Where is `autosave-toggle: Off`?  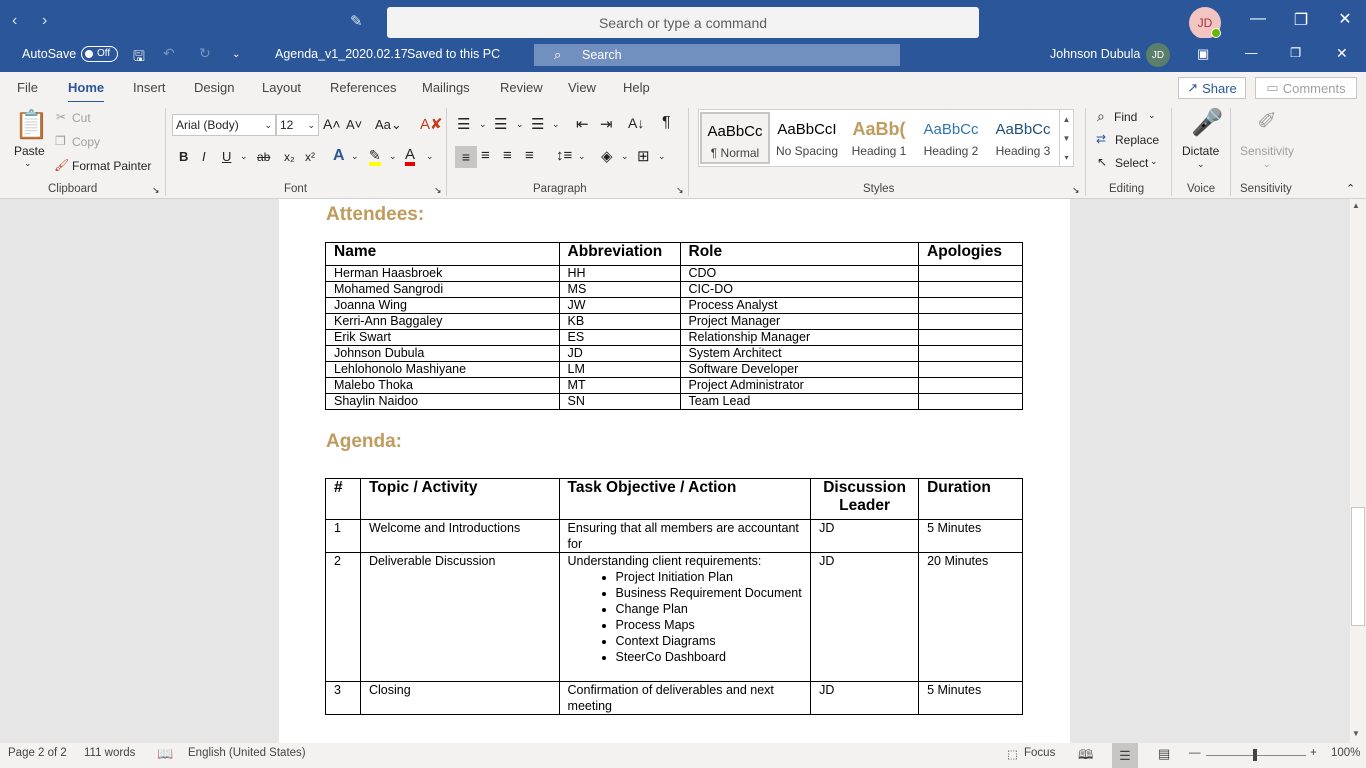 autosave-toggle: Off is located at coordinates (99, 54).